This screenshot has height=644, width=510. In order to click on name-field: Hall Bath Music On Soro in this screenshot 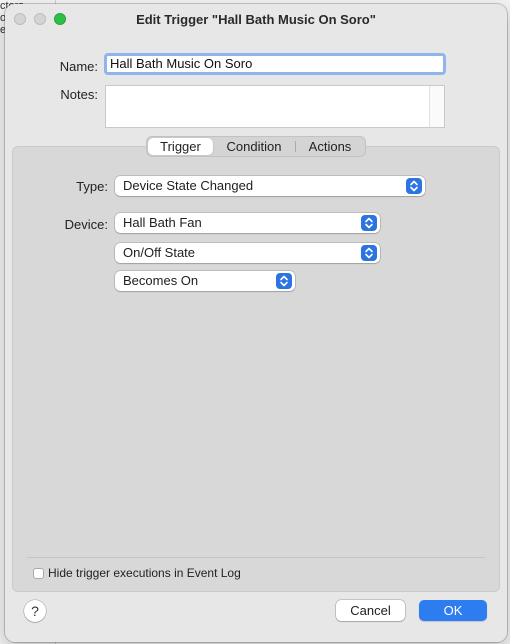, I will do `click(275, 64)`.